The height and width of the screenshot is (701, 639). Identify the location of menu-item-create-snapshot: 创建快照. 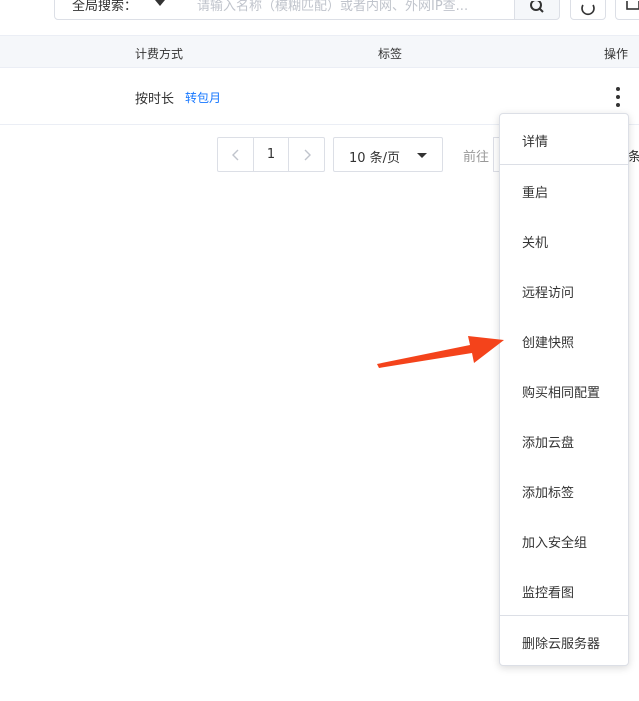
(564, 340).